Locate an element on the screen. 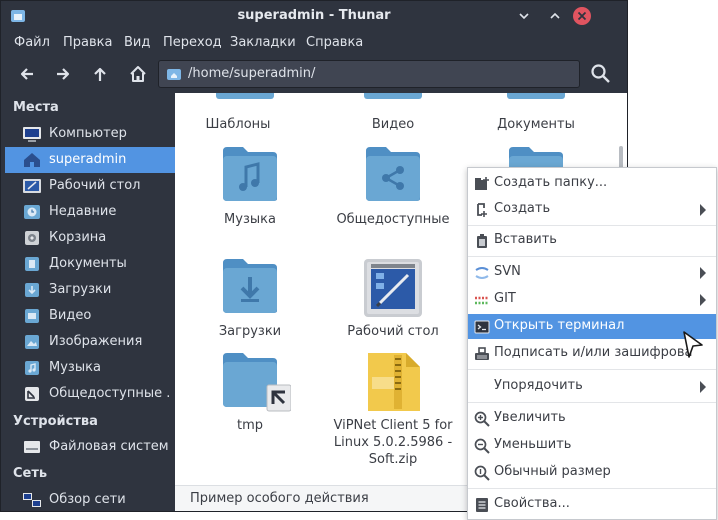  menu-item-git: GIT is located at coordinates (592, 299).